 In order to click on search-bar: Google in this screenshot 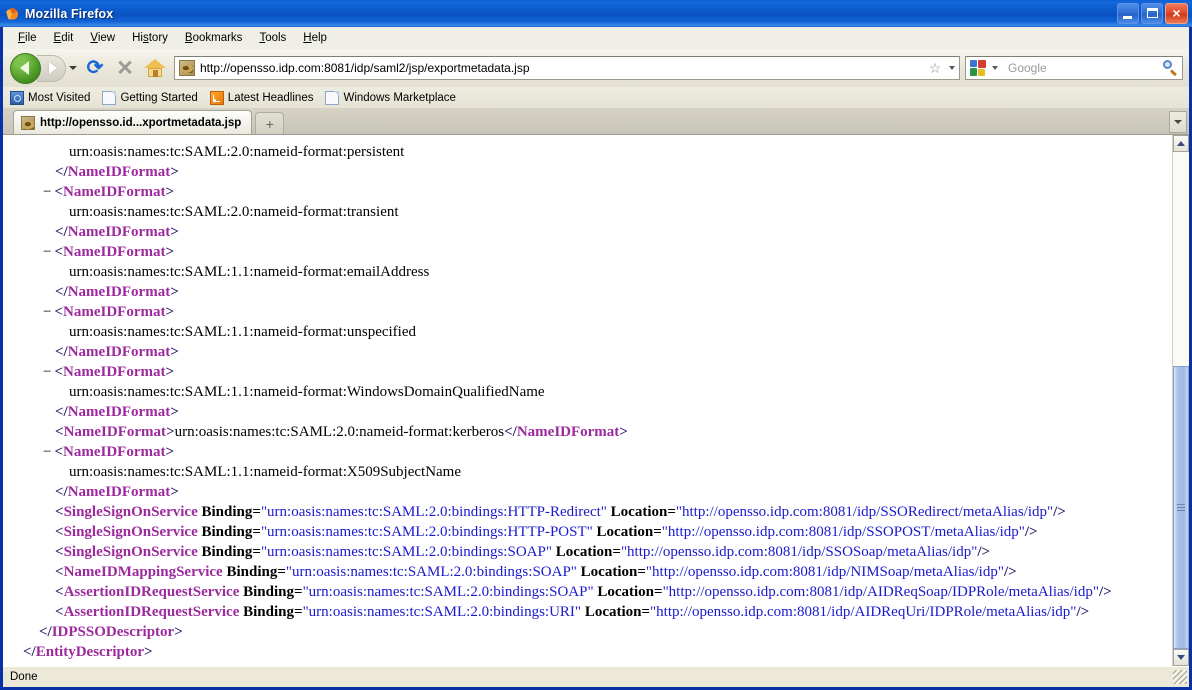, I will do `click(1074, 68)`.